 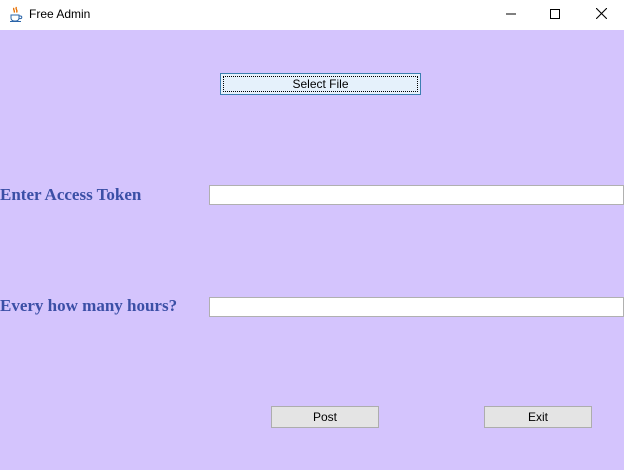 What do you see at coordinates (416, 195) in the screenshot?
I see `access-token-field` at bounding box center [416, 195].